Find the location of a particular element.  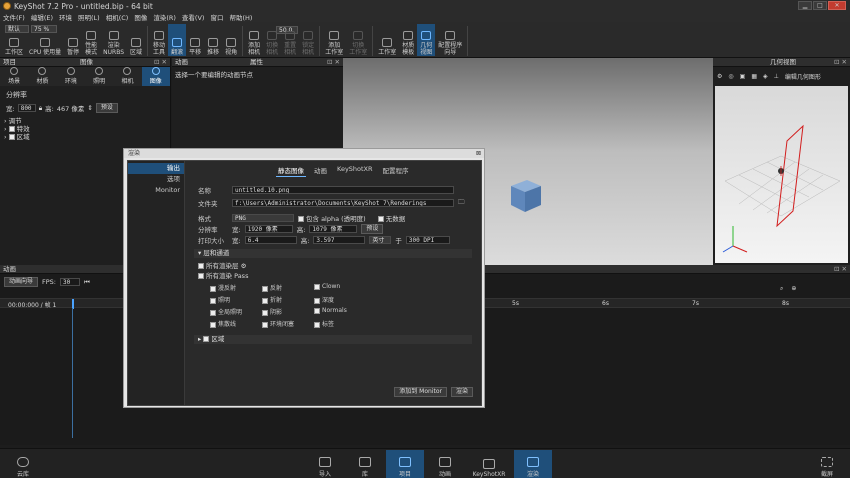

toolbar-button: 渲染 NURBS is located at coordinates (113, 40).